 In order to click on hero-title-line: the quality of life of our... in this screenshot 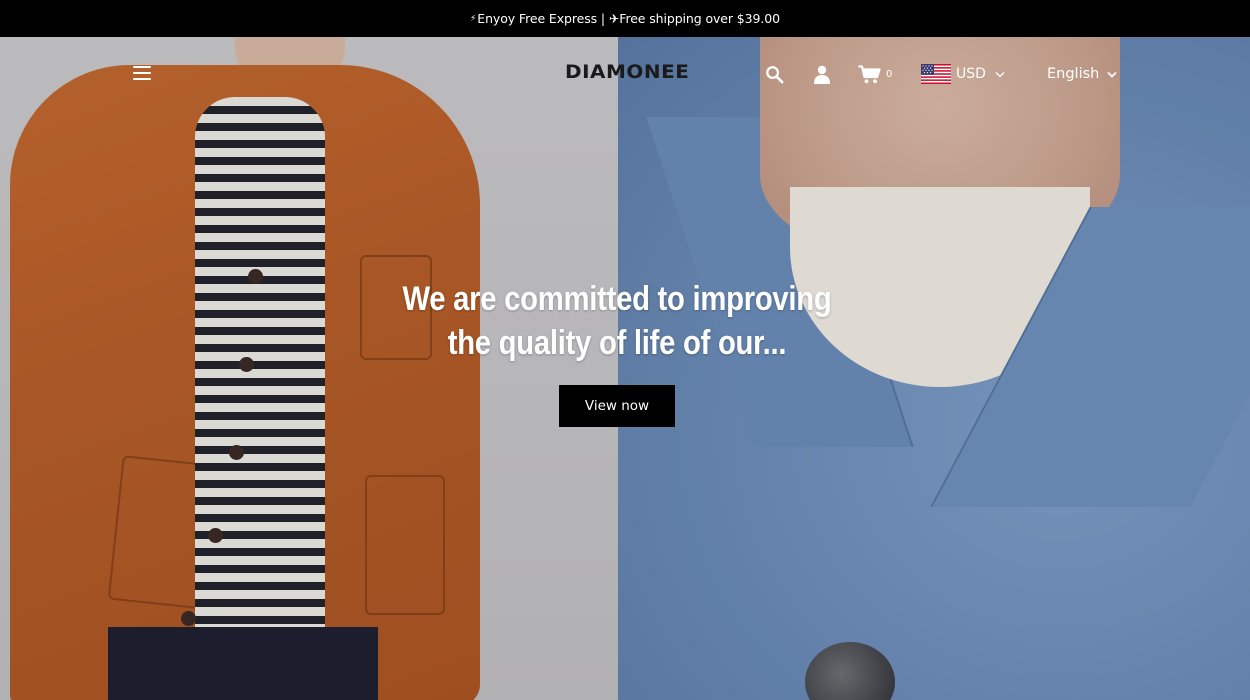, I will do `click(617, 343)`.